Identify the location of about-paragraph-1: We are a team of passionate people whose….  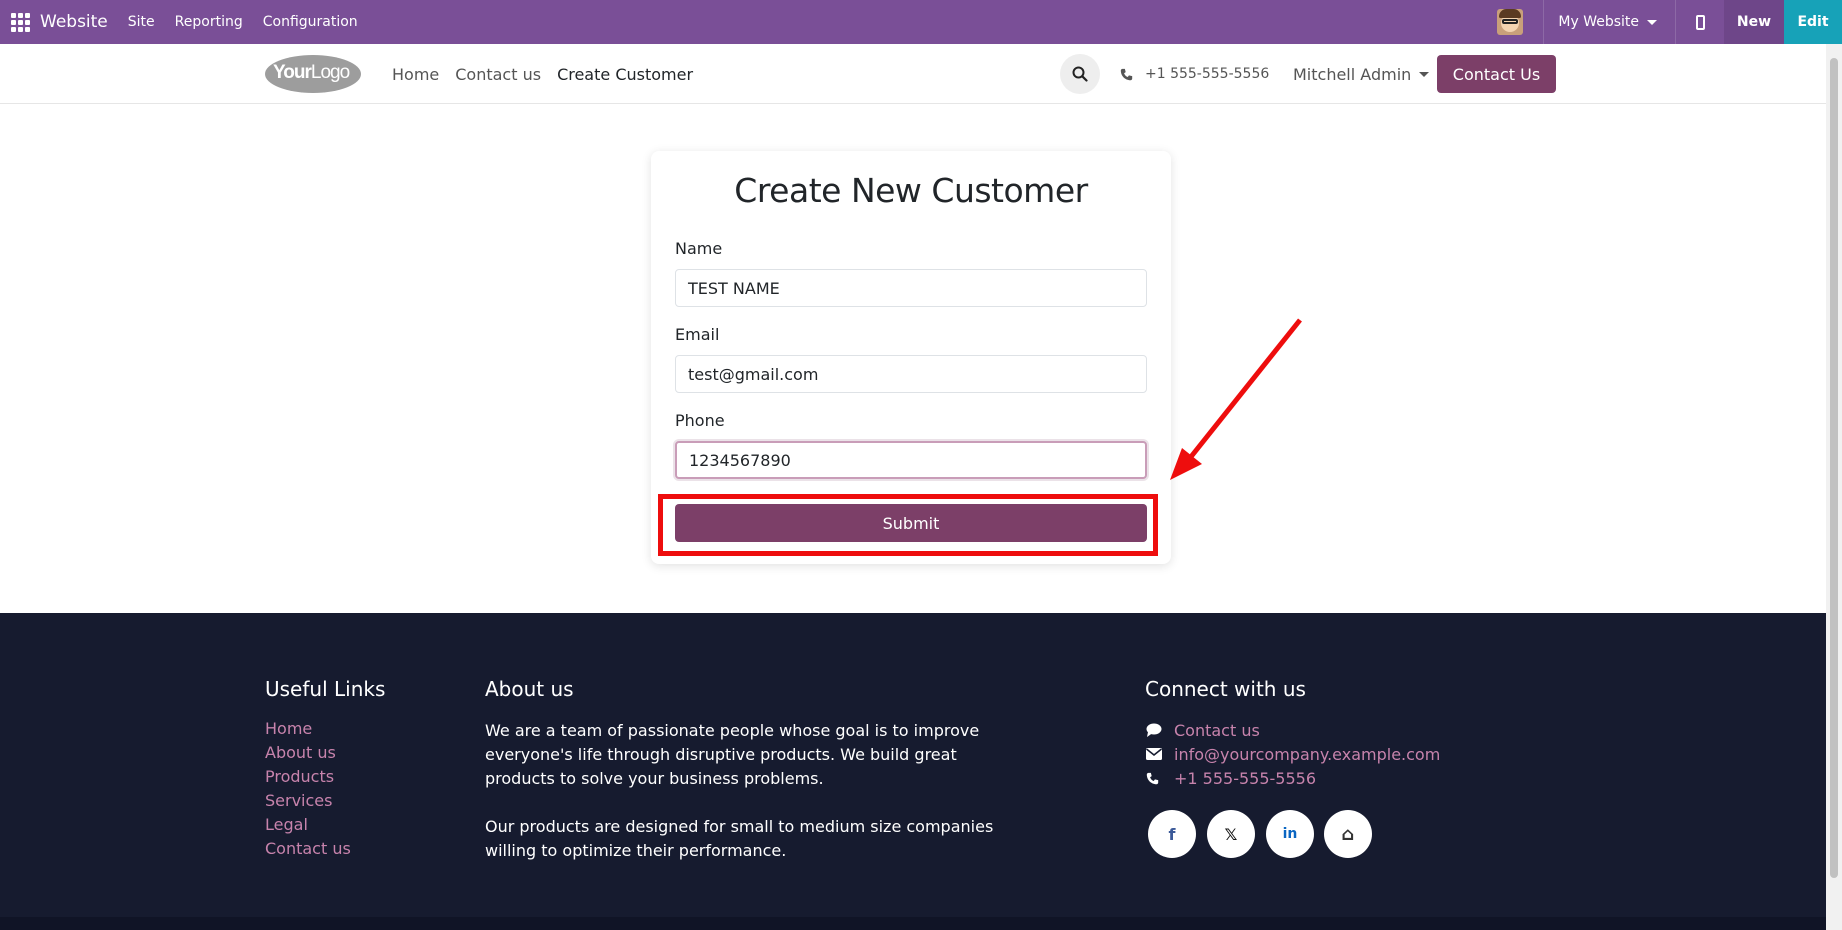
(732, 754).